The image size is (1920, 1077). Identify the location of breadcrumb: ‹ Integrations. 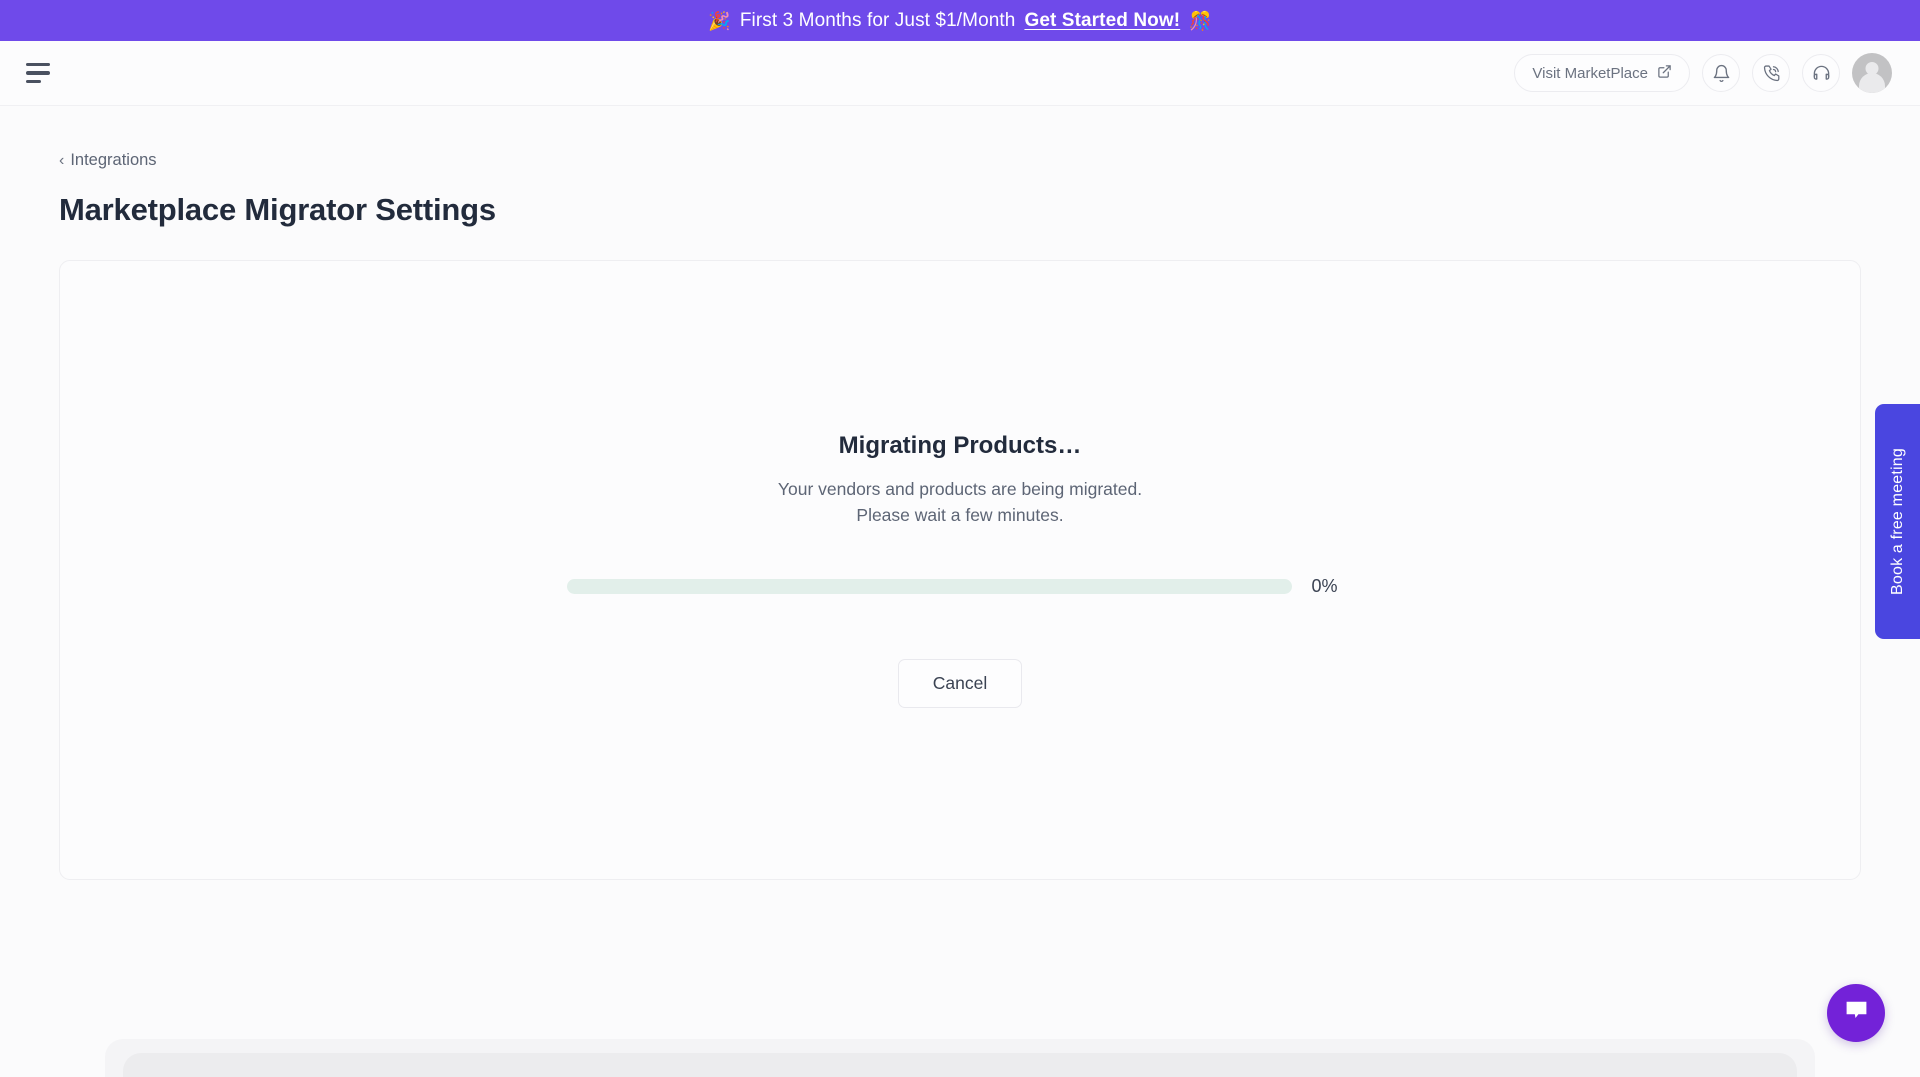
(108, 160).